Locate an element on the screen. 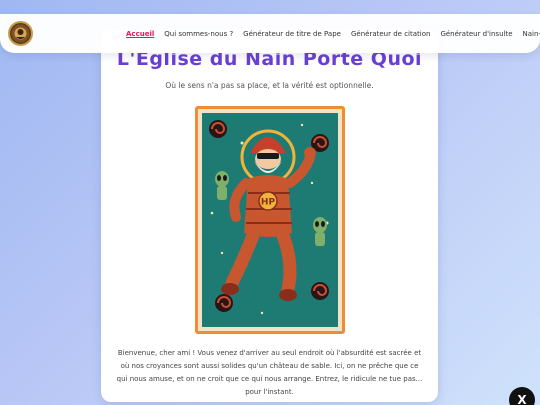 This screenshot has width=540, height=405. site-logo is located at coordinates (20, 33).